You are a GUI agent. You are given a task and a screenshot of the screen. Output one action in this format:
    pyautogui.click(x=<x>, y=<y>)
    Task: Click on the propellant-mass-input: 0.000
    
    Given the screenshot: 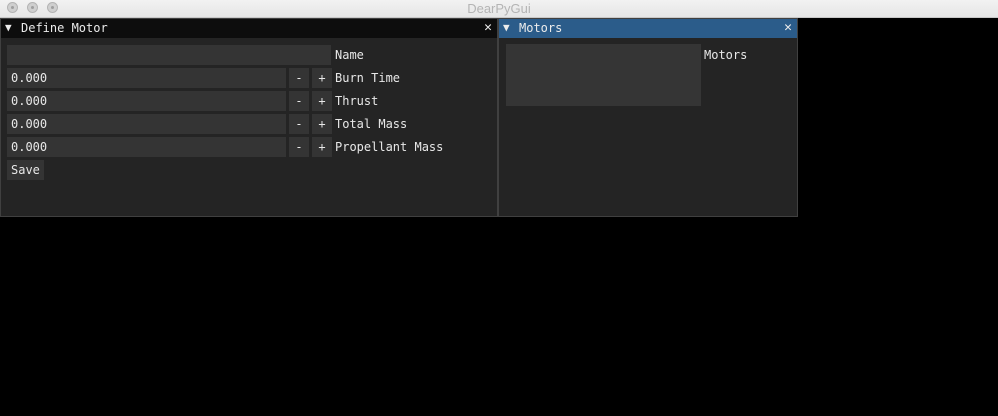 What is the action you would take?
    pyautogui.click(x=146, y=147)
    